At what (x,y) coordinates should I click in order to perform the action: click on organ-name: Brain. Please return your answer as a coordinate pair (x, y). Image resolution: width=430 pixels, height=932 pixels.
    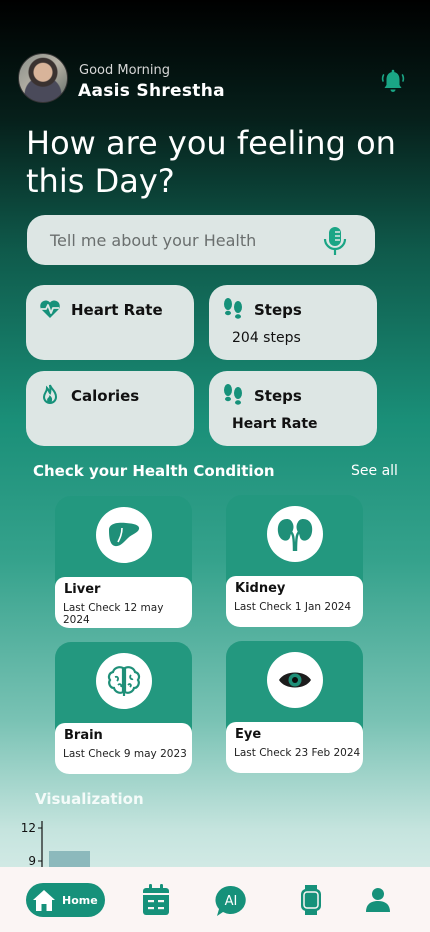
    Looking at the image, I should click on (83, 735).